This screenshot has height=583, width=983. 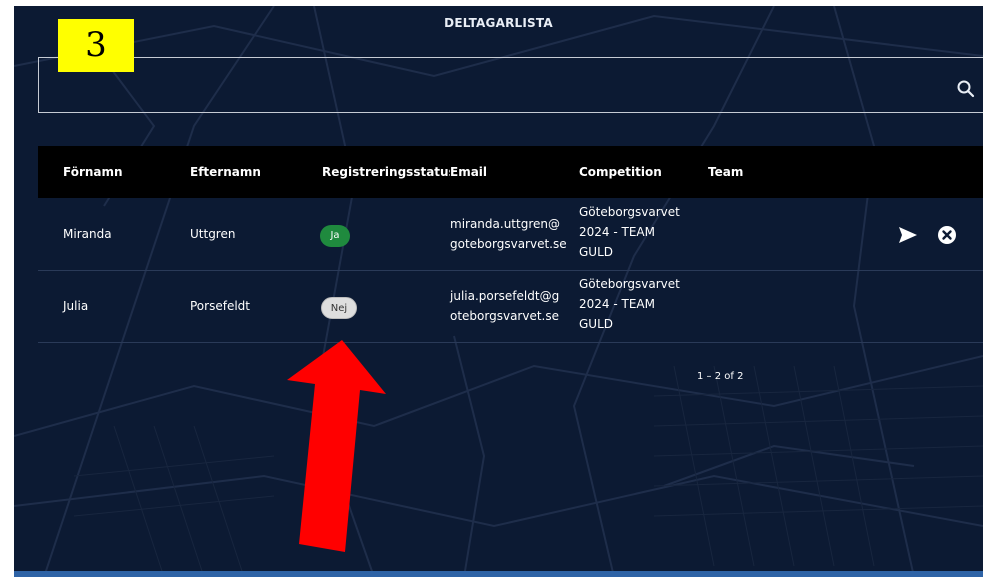 I want to click on cancel-icon, so click(x=947, y=235).